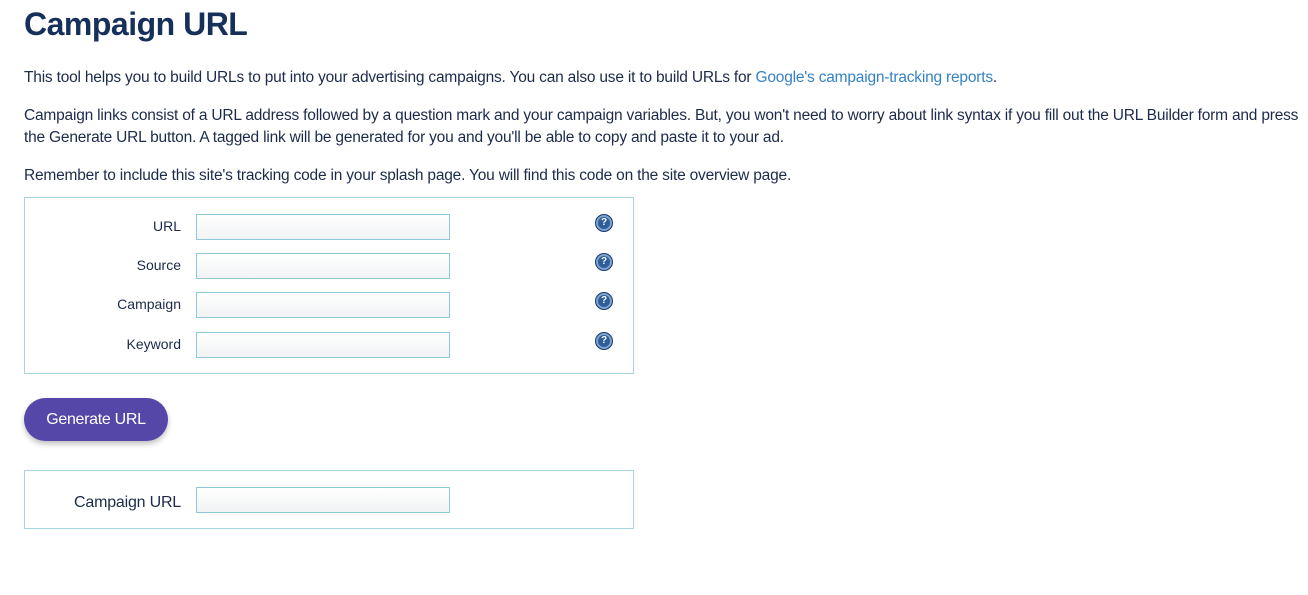 The height and width of the screenshot is (595, 1308). Describe the element at coordinates (153, 344) in the screenshot. I see `keyword-label: Keyword` at that location.